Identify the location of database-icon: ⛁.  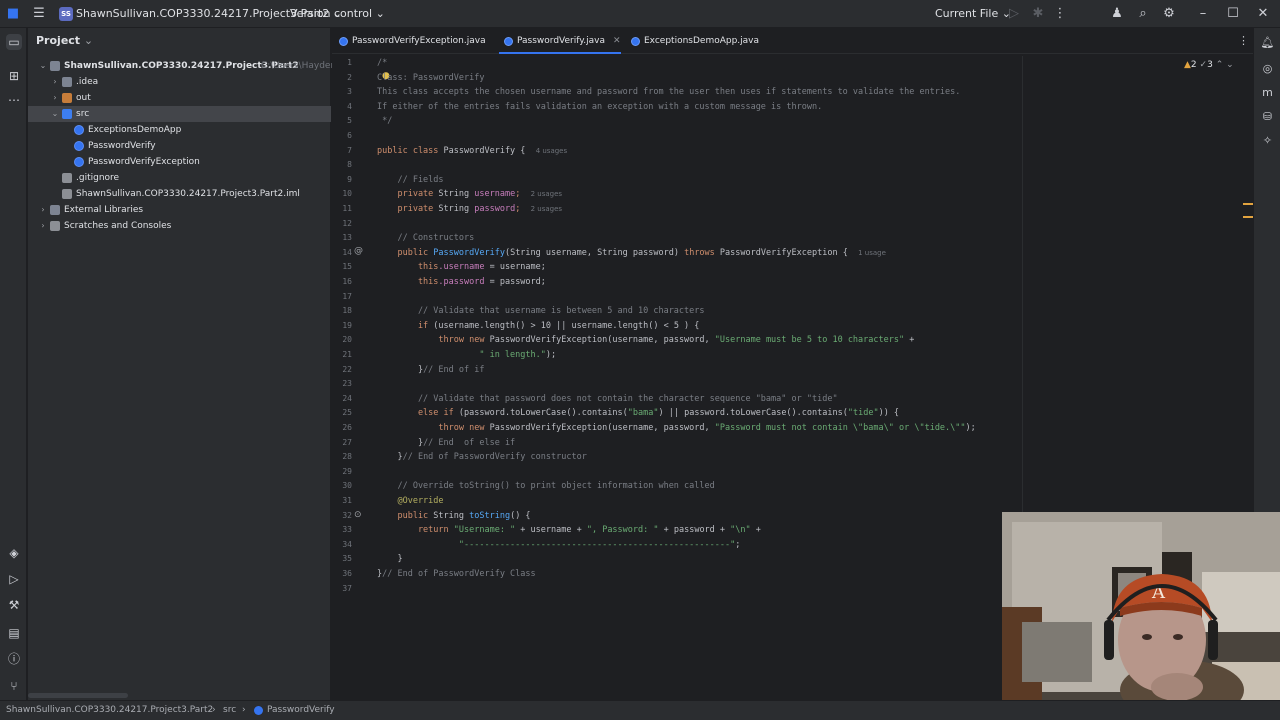
(1267, 117).